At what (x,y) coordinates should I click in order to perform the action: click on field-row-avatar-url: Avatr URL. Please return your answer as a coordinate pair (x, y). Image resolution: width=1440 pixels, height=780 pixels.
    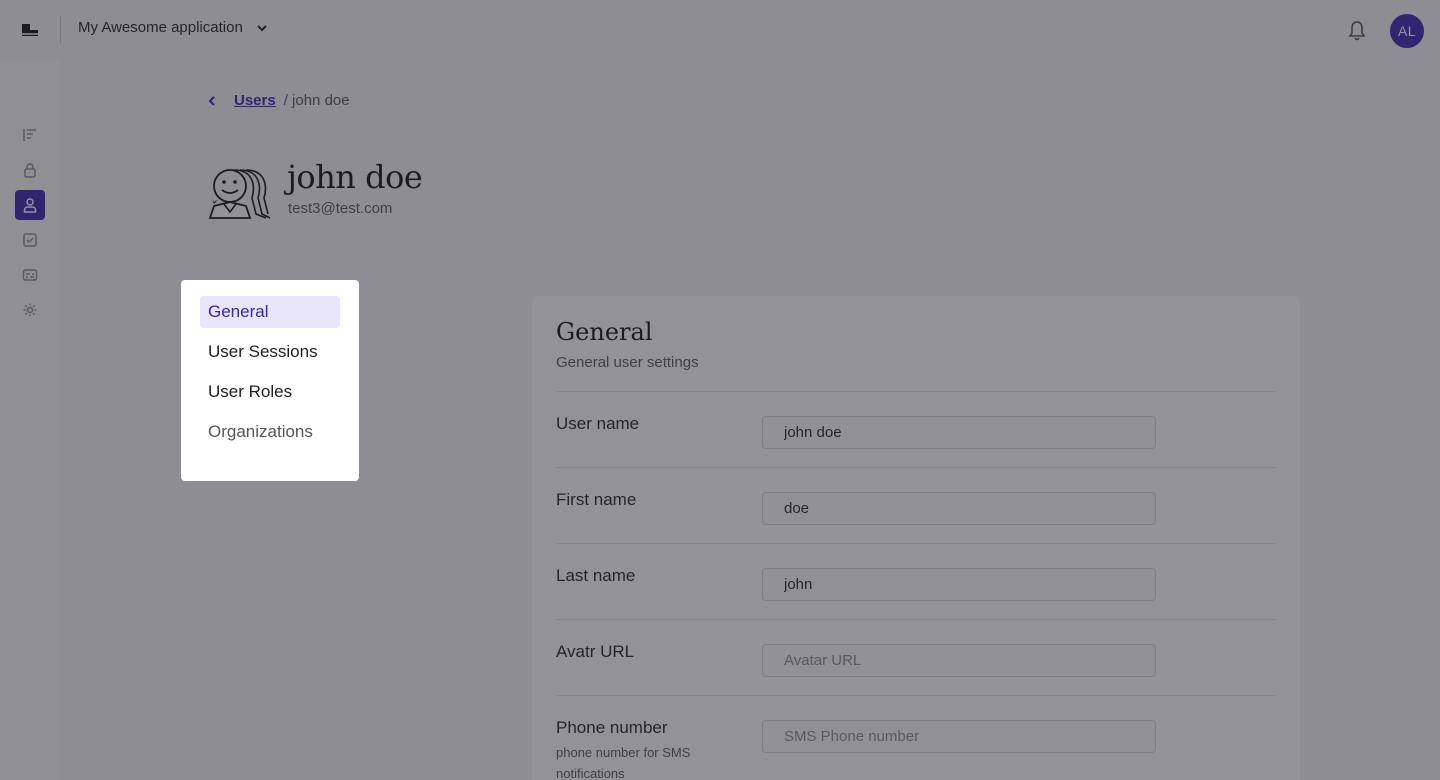
    Looking at the image, I should click on (916, 658).